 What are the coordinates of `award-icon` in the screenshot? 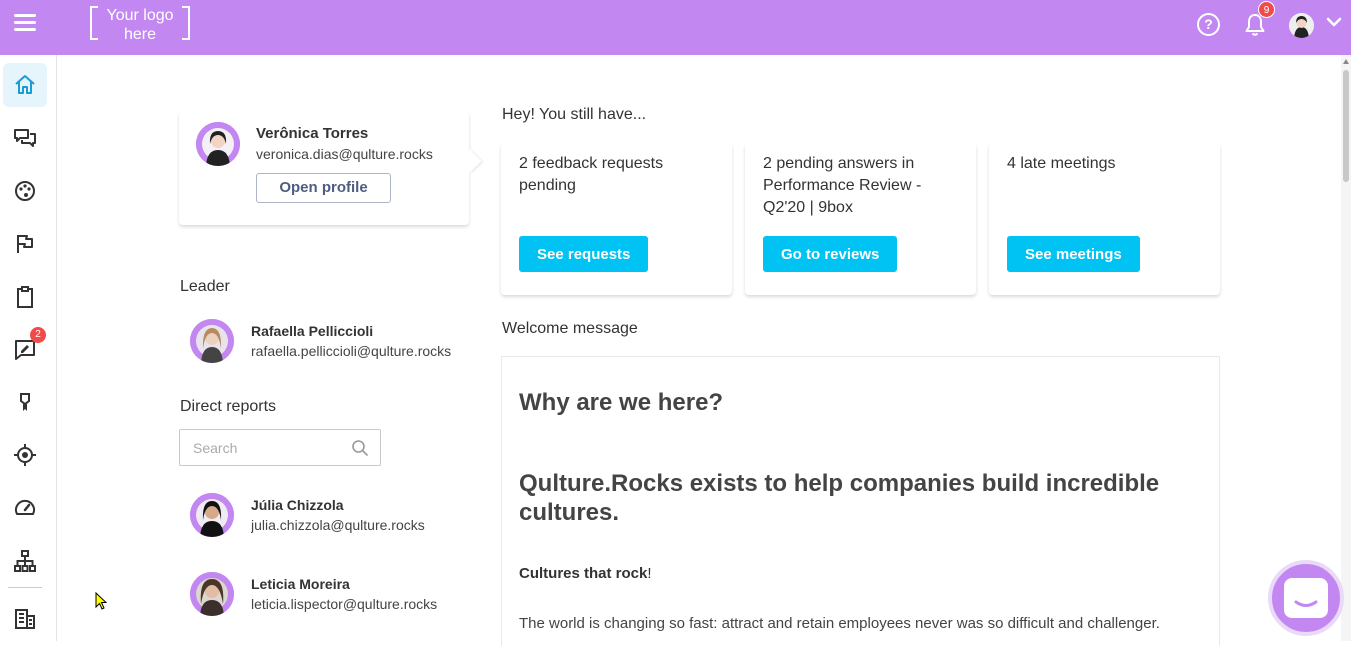 It's located at (25, 403).